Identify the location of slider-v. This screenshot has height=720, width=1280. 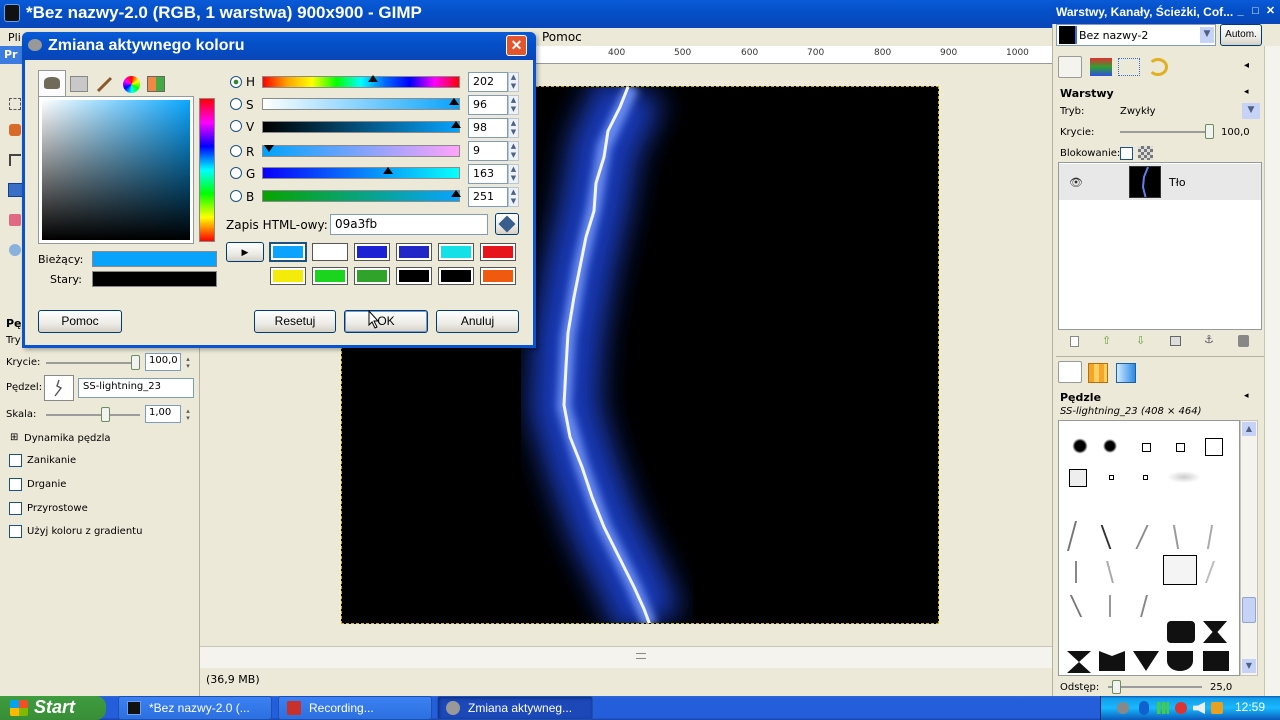
(361, 127).